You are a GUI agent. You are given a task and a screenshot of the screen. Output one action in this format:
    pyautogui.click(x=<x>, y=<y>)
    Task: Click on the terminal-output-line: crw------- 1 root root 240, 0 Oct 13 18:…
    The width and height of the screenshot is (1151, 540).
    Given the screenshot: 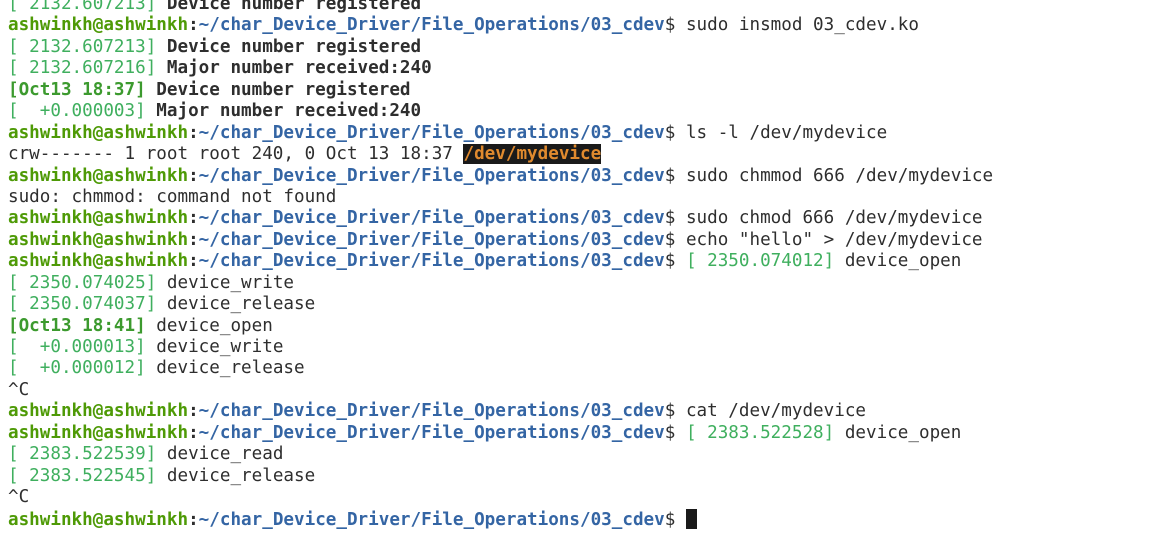 What is the action you would take?
    pyautogui.click(x=579, y=154)
    